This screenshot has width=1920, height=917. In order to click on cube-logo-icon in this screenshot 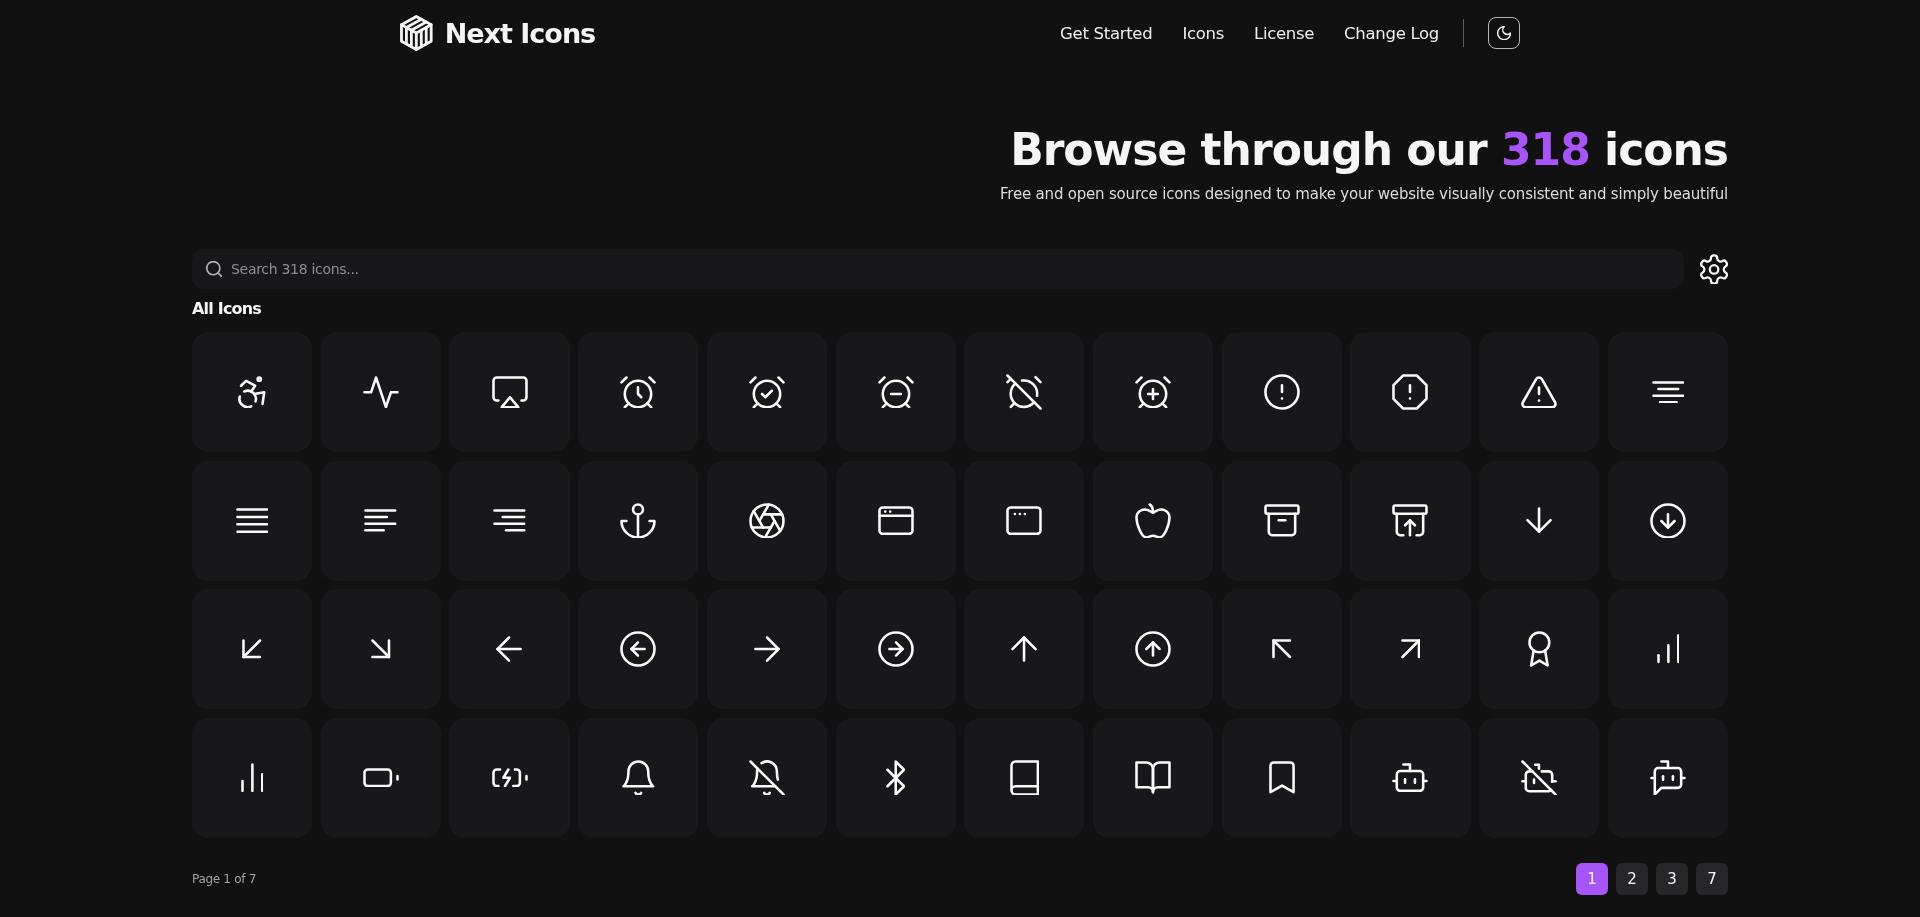, I will do `click(416, 33)`.